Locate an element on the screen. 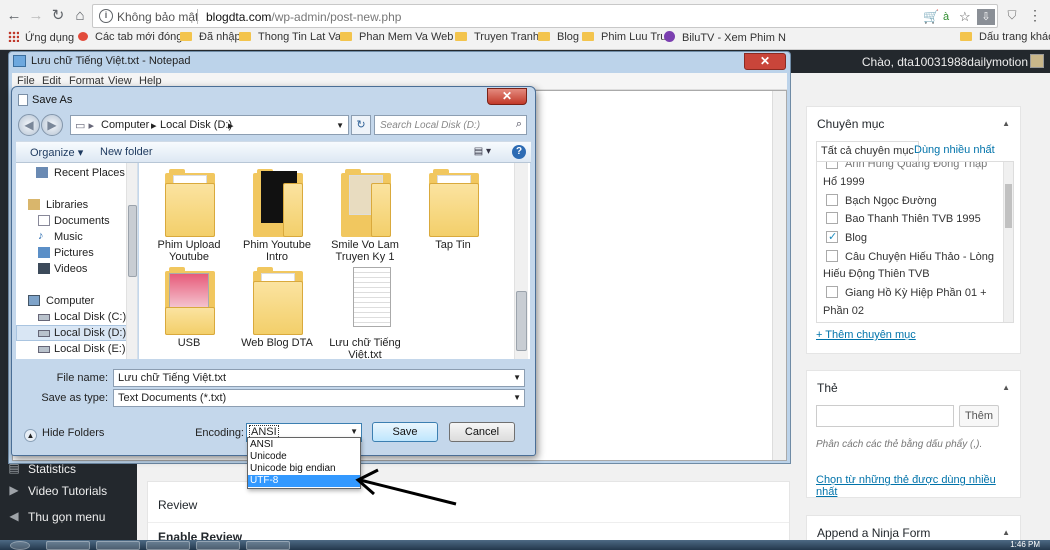  forward-icon: ▶ is located at coordinates (52, 125).